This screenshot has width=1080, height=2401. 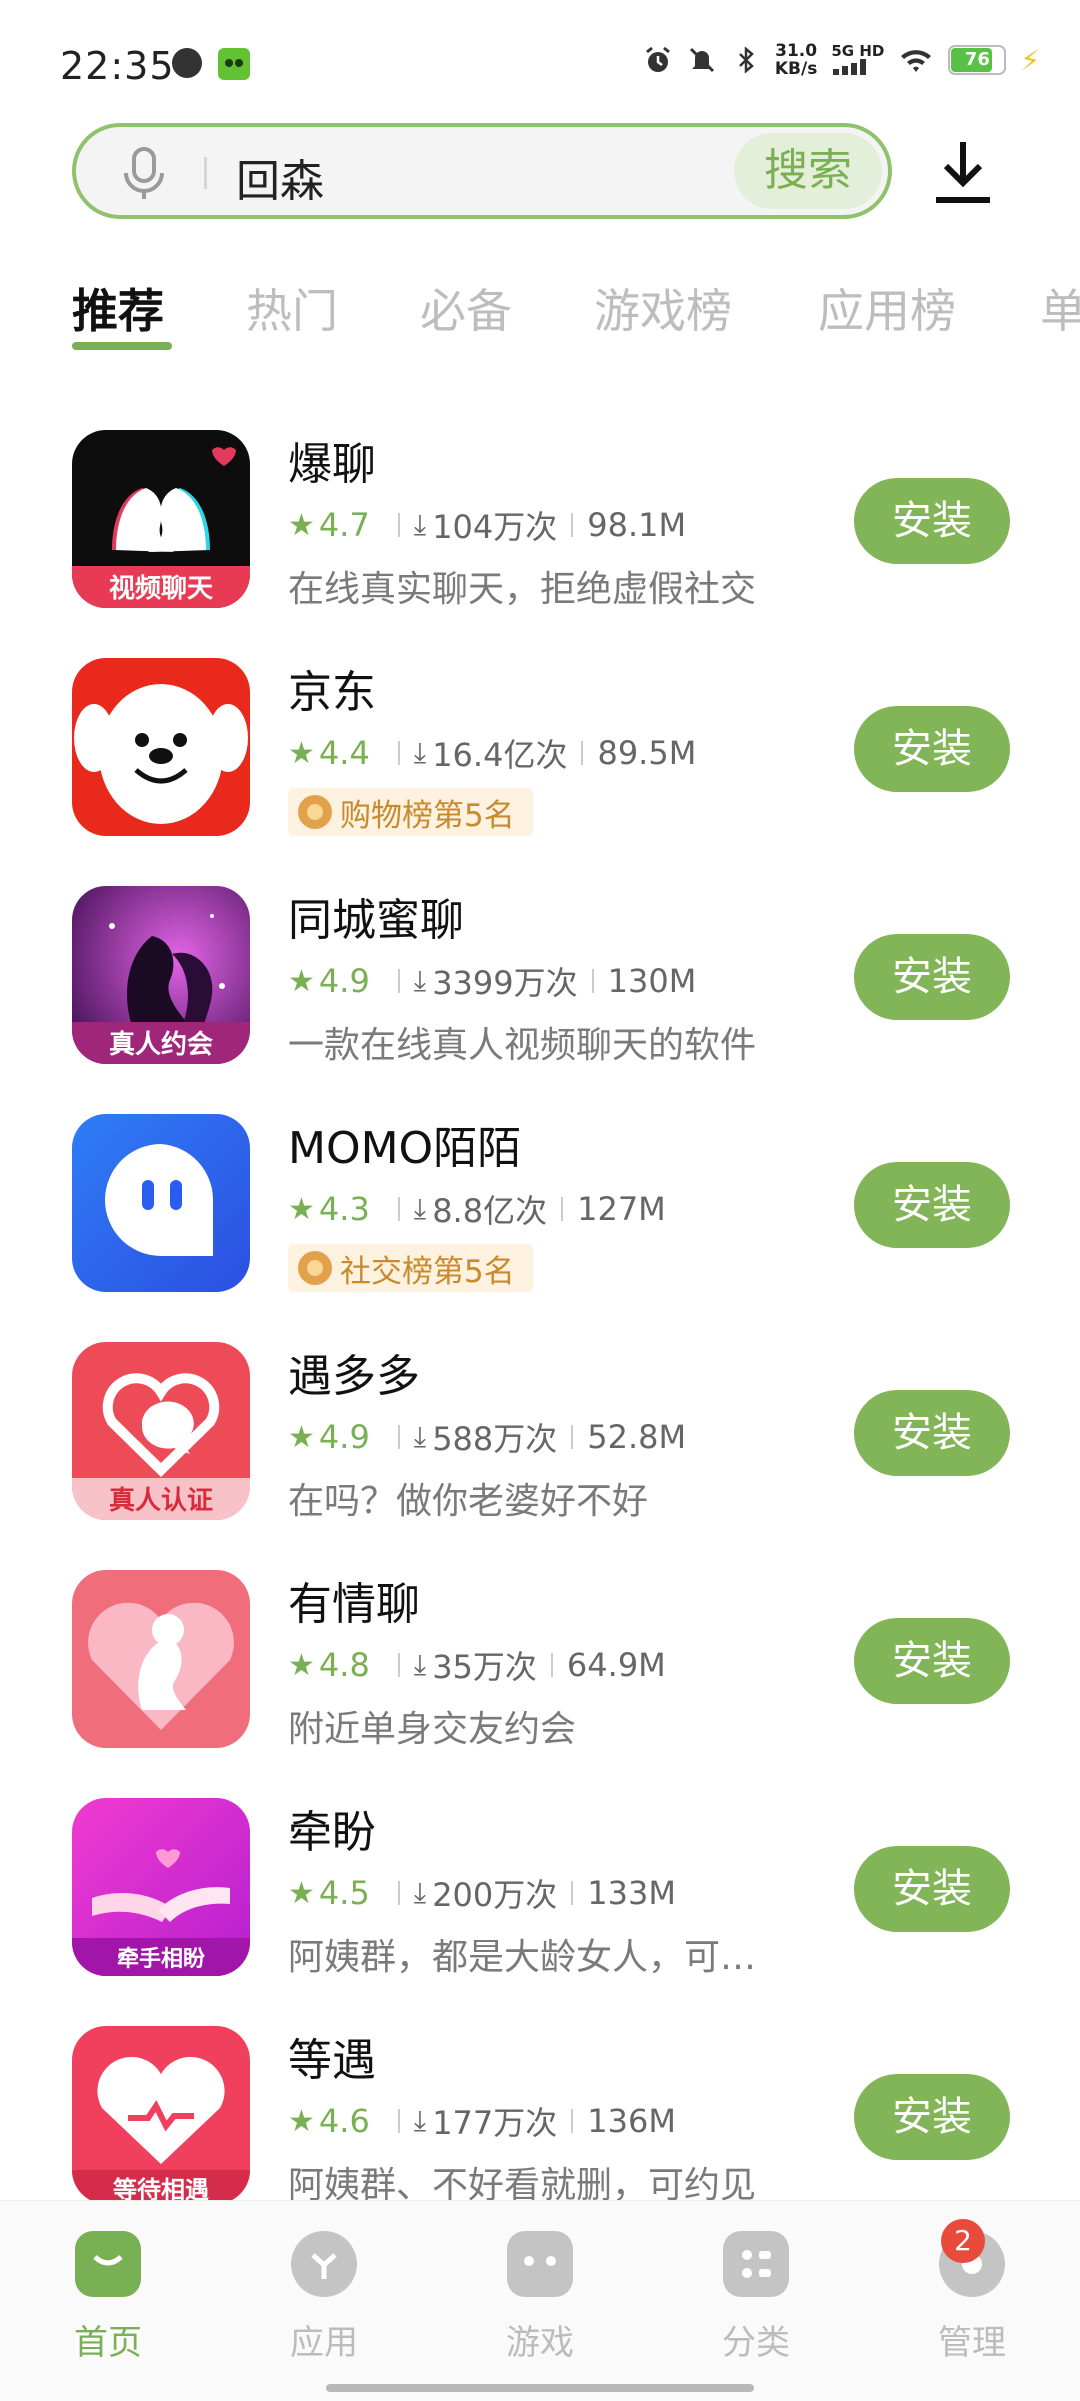 What do you see at coordinates (977, 59) in the screenshot?
I see `battery-level: 76` at bounding box center [977, 59].